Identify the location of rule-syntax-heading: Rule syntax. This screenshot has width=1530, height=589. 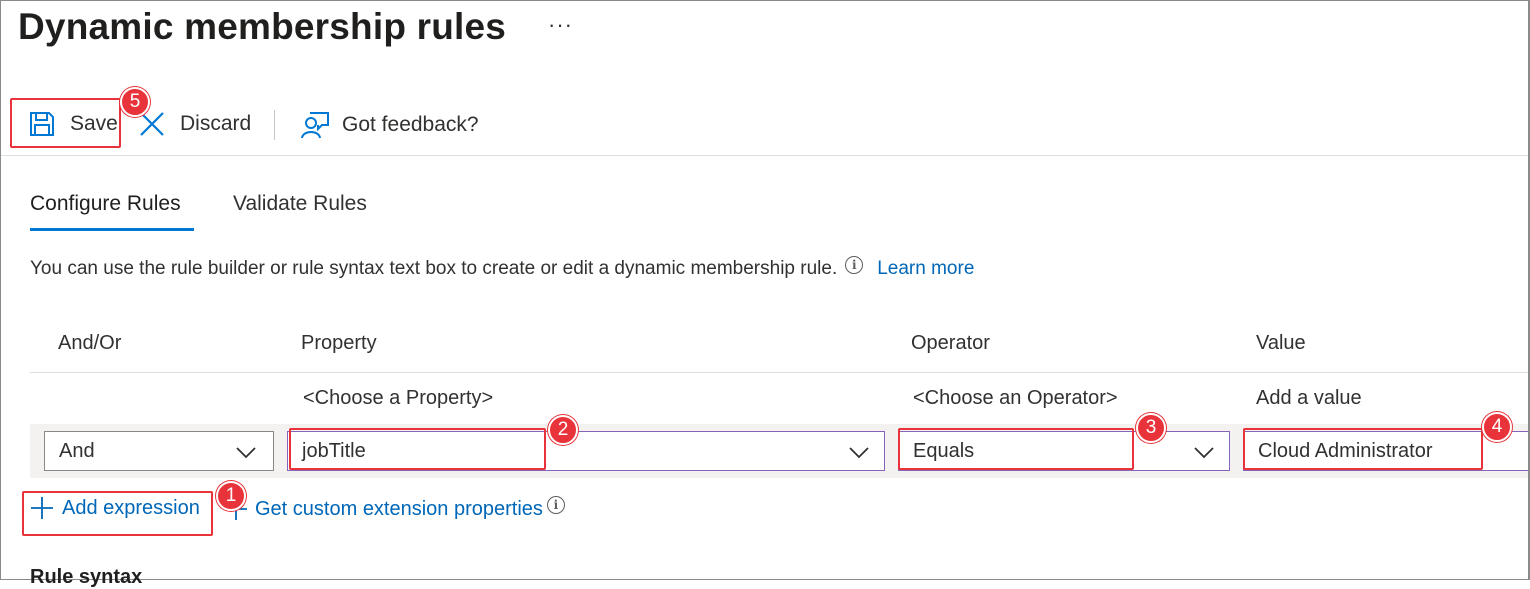
(86, 577).